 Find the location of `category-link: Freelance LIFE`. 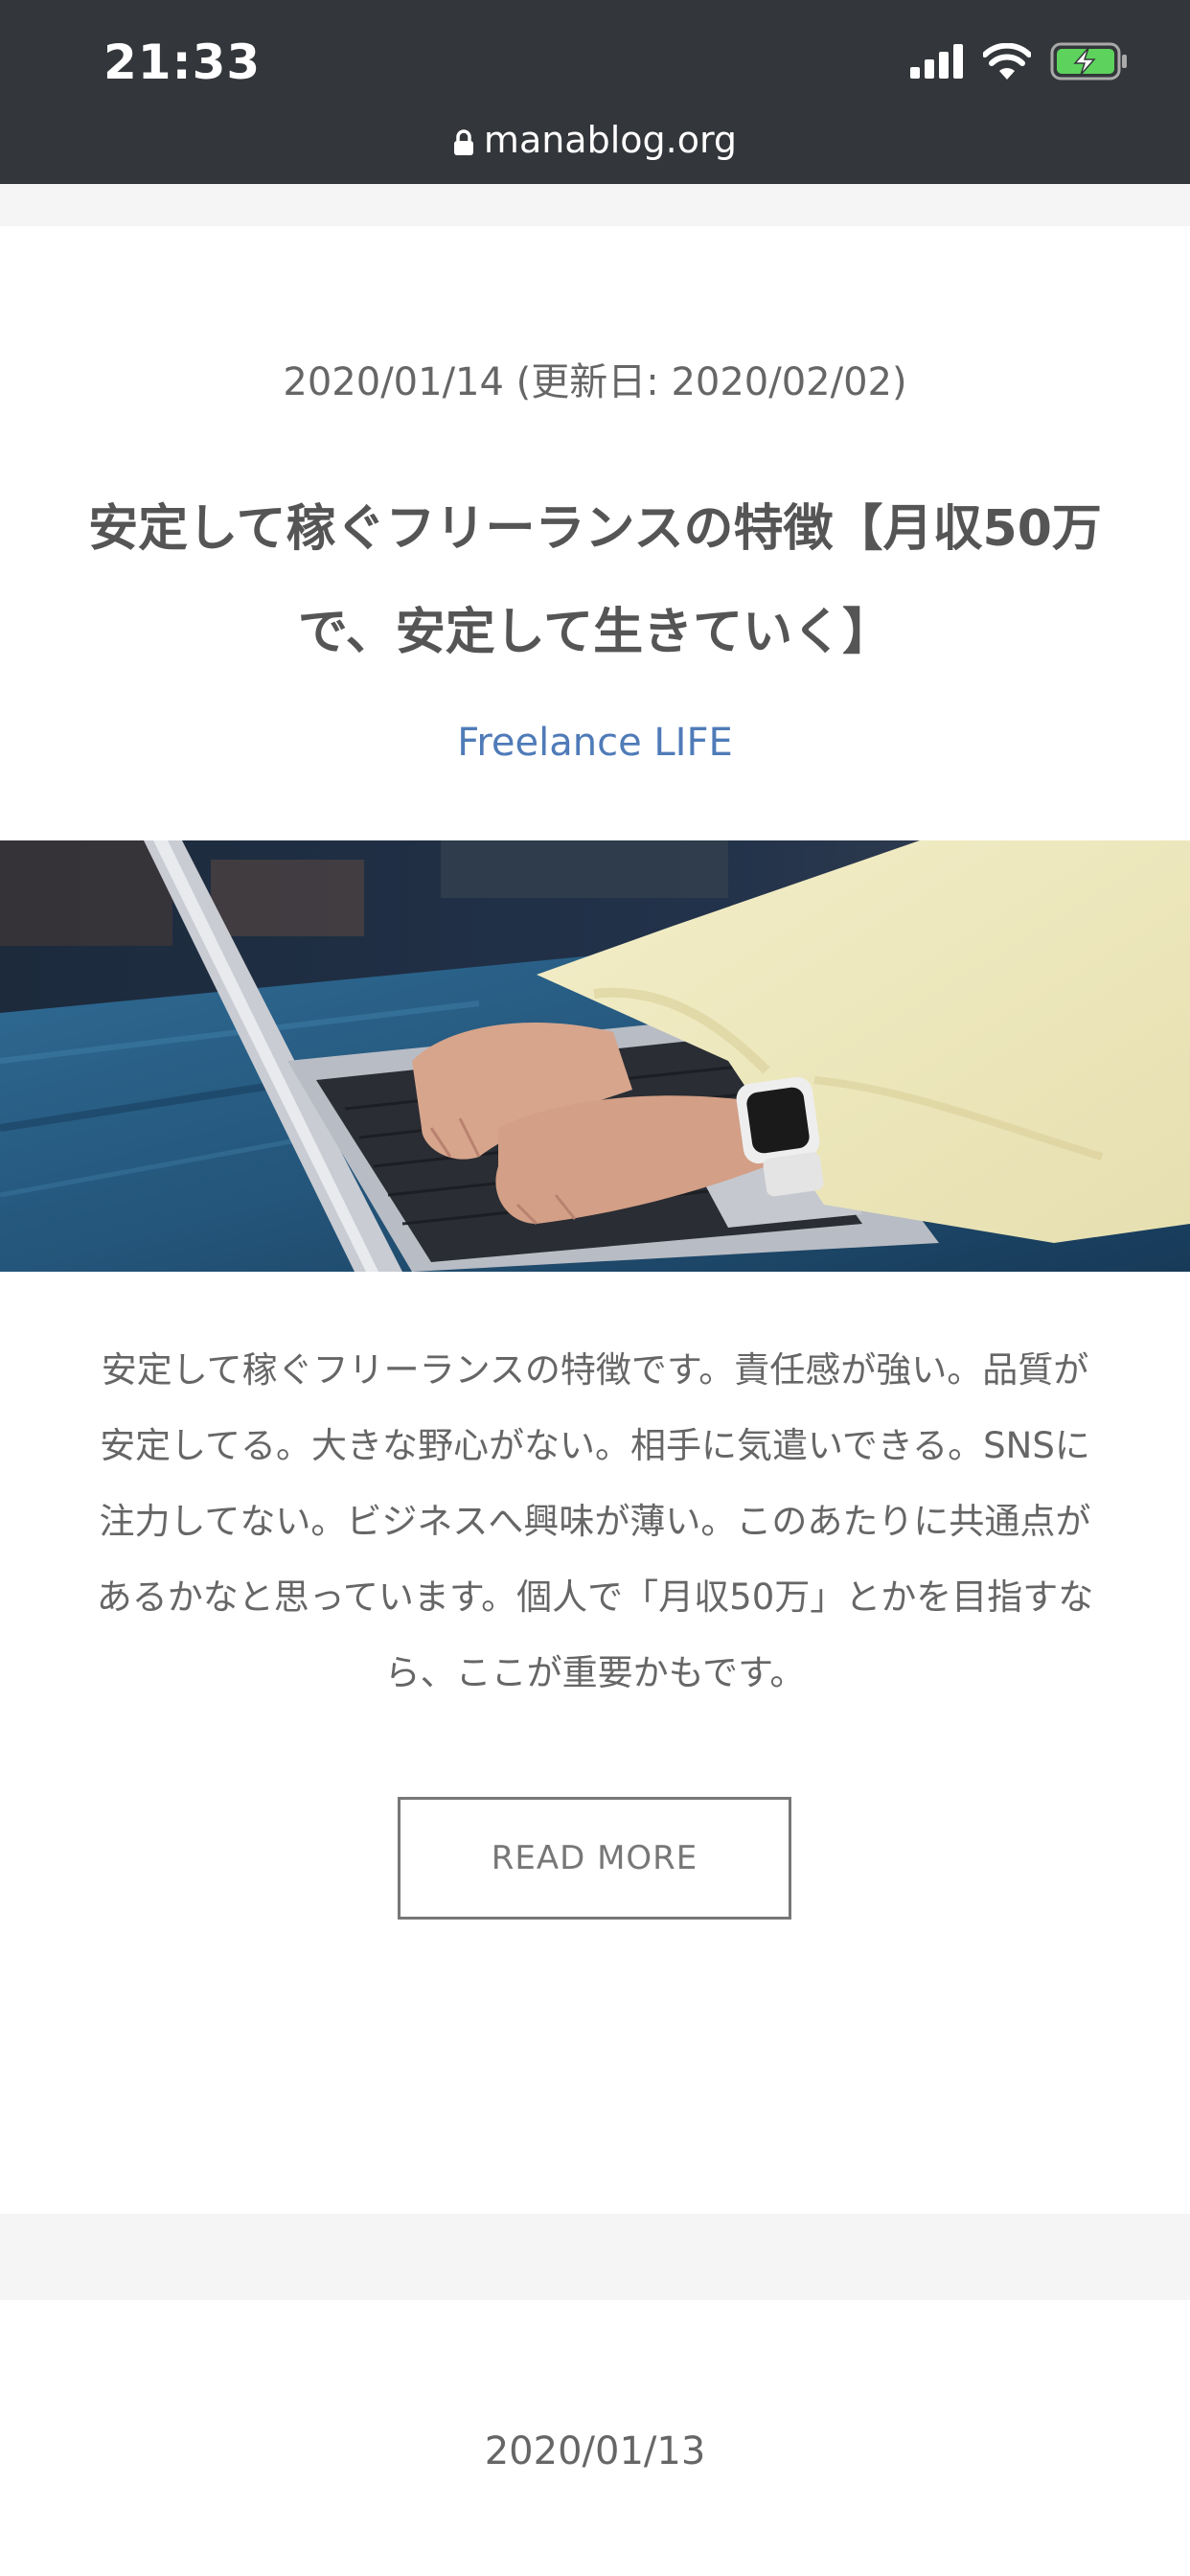

category-link: Freelance LIFE is located at coordinates (595, 743).